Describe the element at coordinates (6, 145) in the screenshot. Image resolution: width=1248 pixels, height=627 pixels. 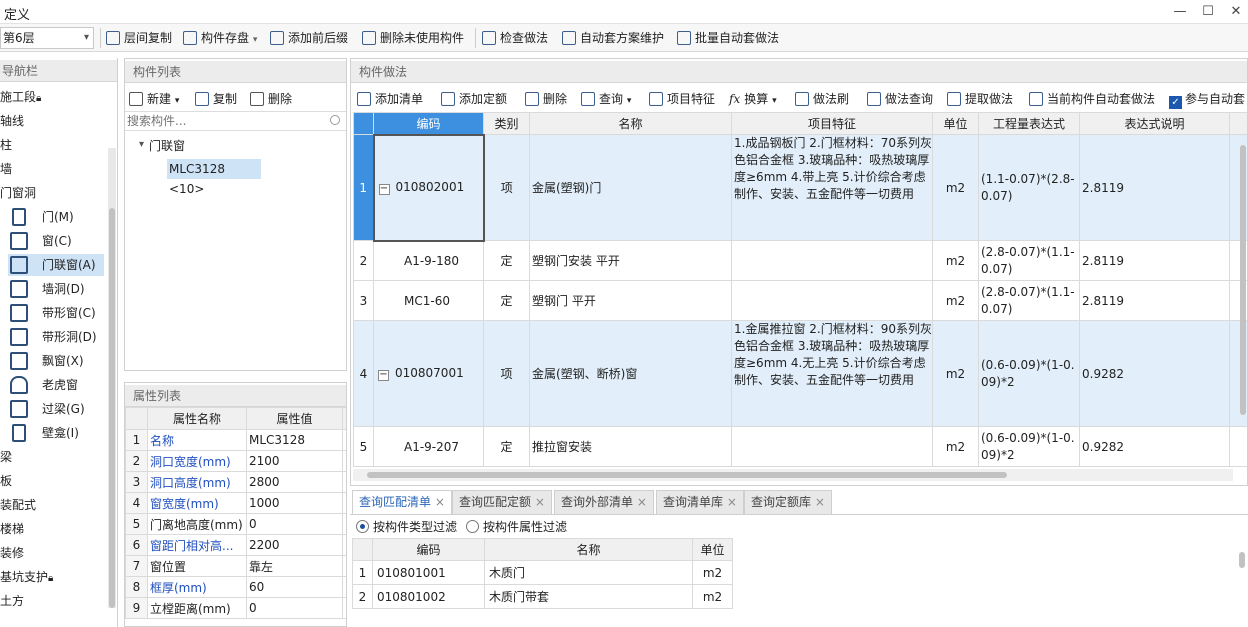
I see `nav-item-column: 柱` at that location.